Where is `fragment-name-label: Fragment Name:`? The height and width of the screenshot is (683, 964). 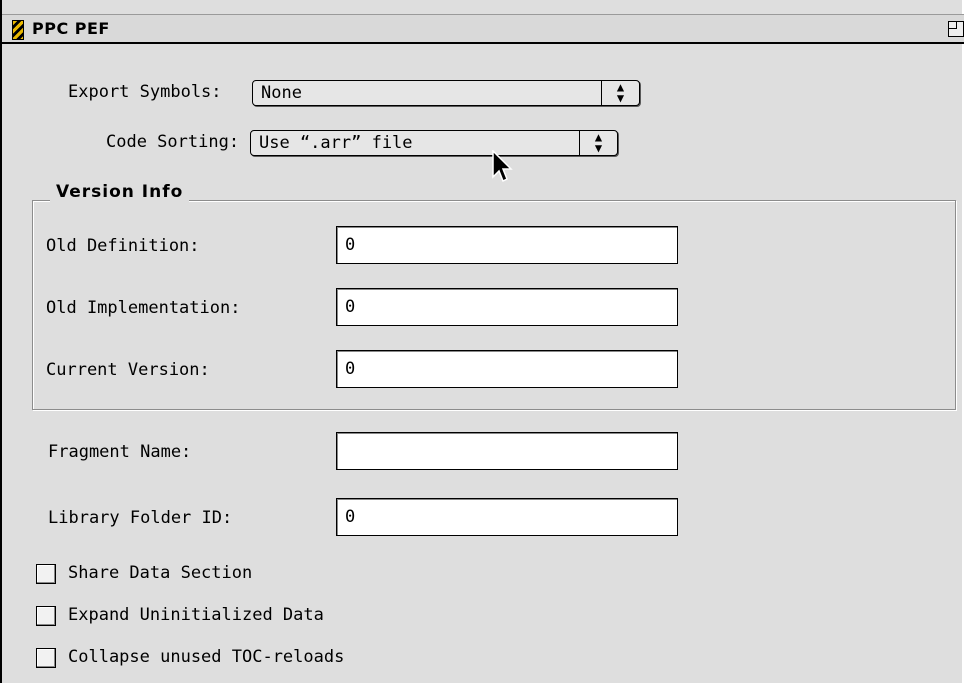
fragment-name-label: Fragment Name: is located at coordinates (120, 452).